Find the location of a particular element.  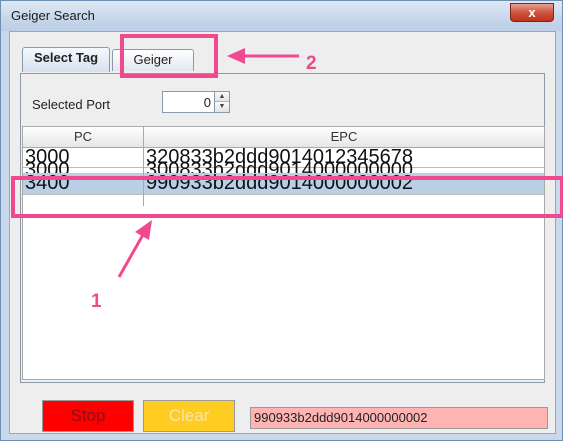

annotation-label-2: 2 is located at coordinates (311, 63).